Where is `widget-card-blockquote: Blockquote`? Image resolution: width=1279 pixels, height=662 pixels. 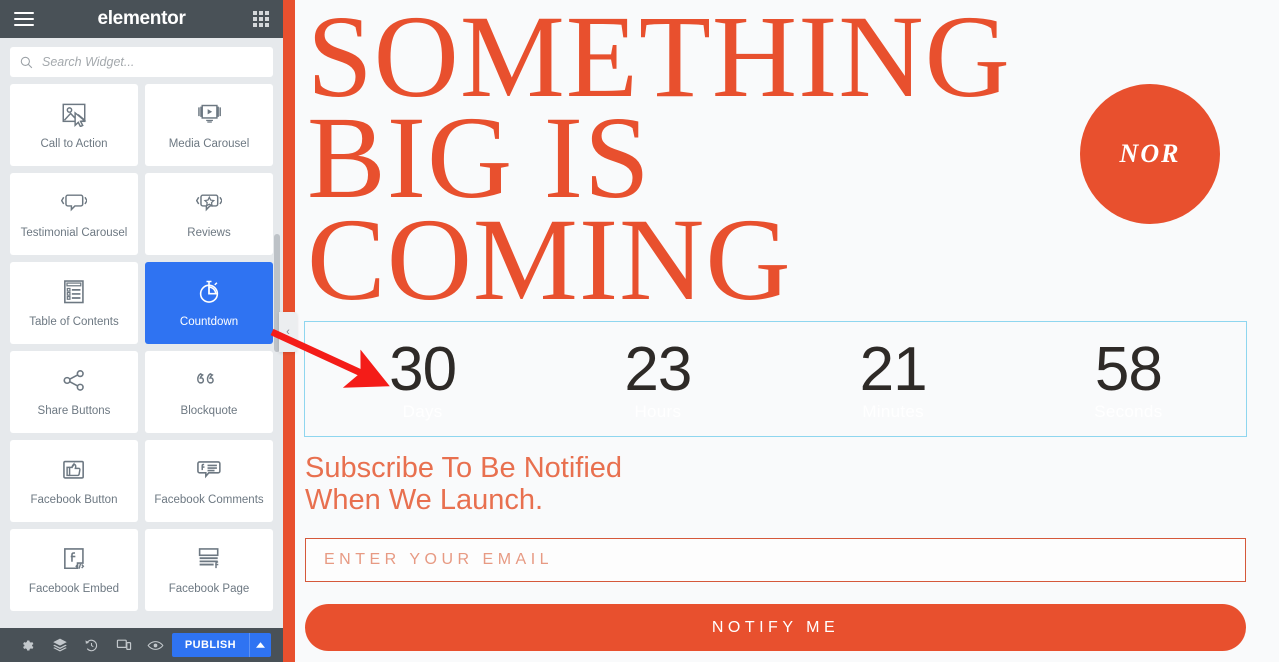 widget-card-blockquote: Blockquote is located at coordinates (209, 392).